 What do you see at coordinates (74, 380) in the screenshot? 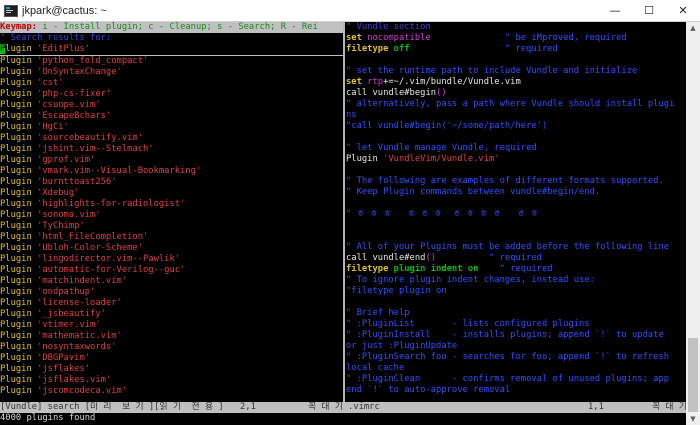
I see `plugin-name: 'jsflakes.vim'` at bounding box center [74, 380].